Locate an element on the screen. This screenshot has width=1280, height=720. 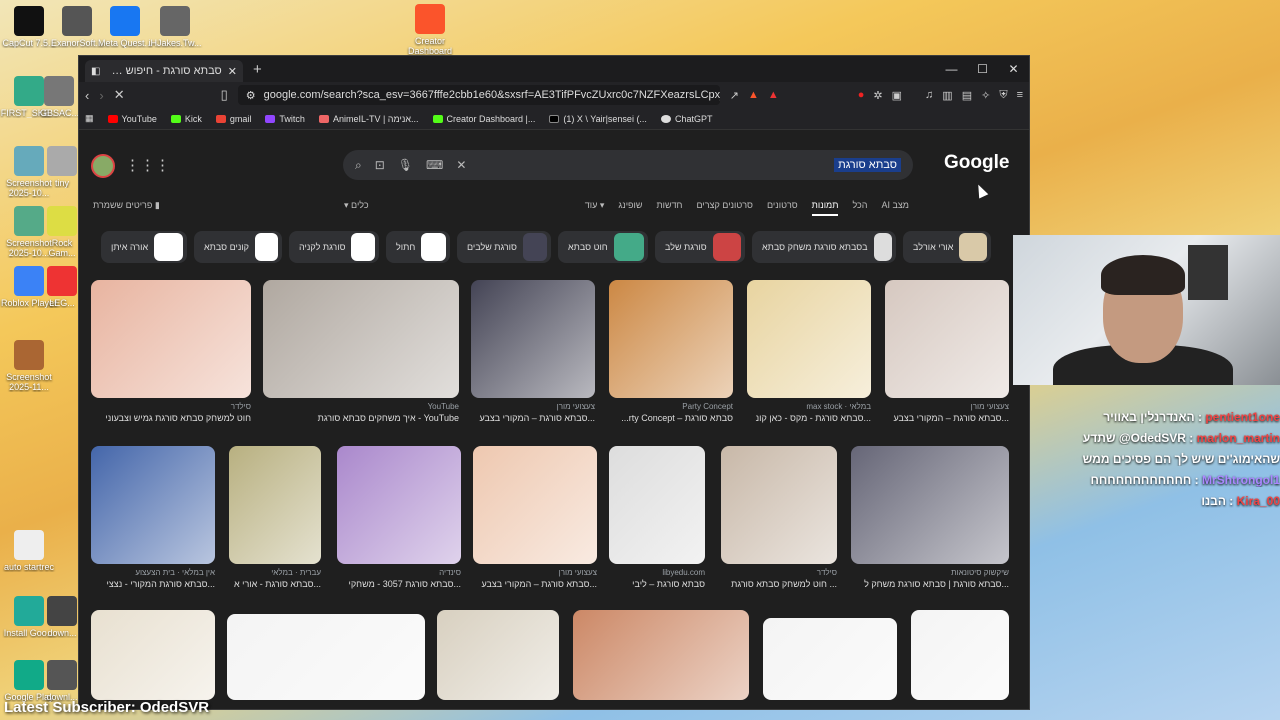
related-chip: בסבתא סורגת משחק סבתא is located at coordinates (824, 247).